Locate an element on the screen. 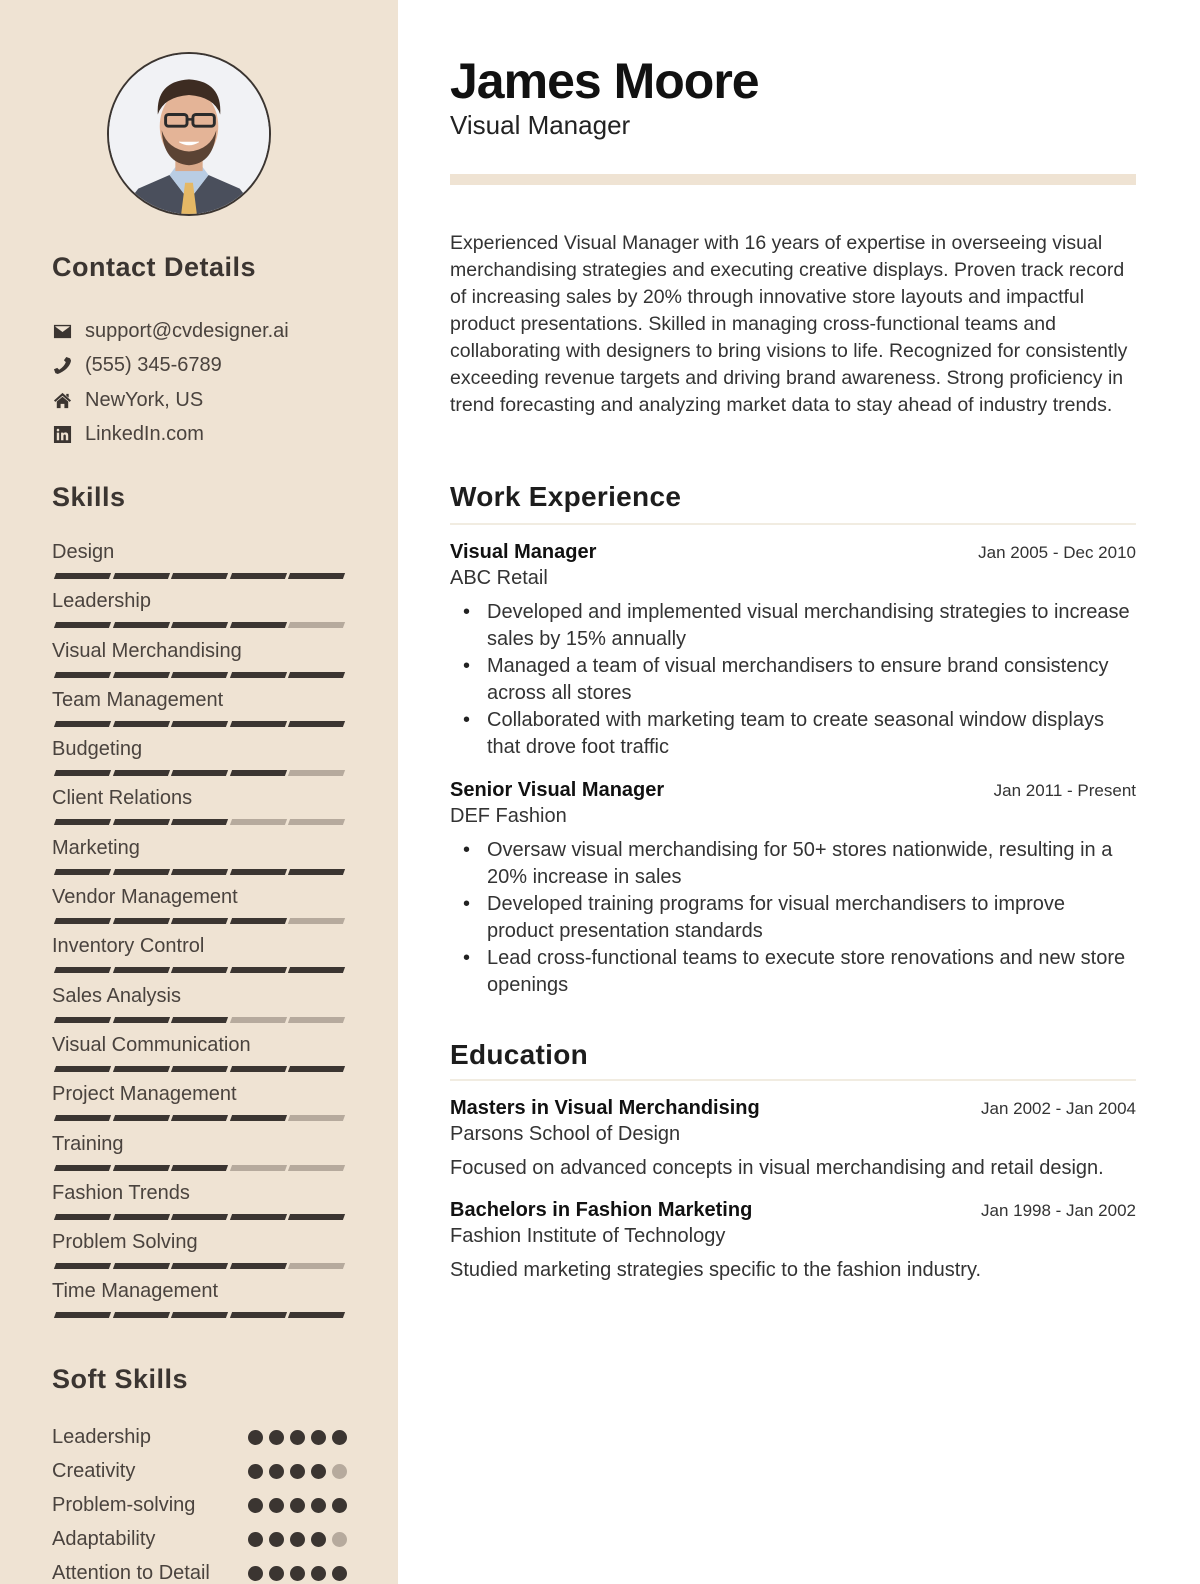 Image resolution: width=1200 pixels, height=1584 pixels. school-name: Fashion Institute of Technology is located at coordinates (588, 1236).